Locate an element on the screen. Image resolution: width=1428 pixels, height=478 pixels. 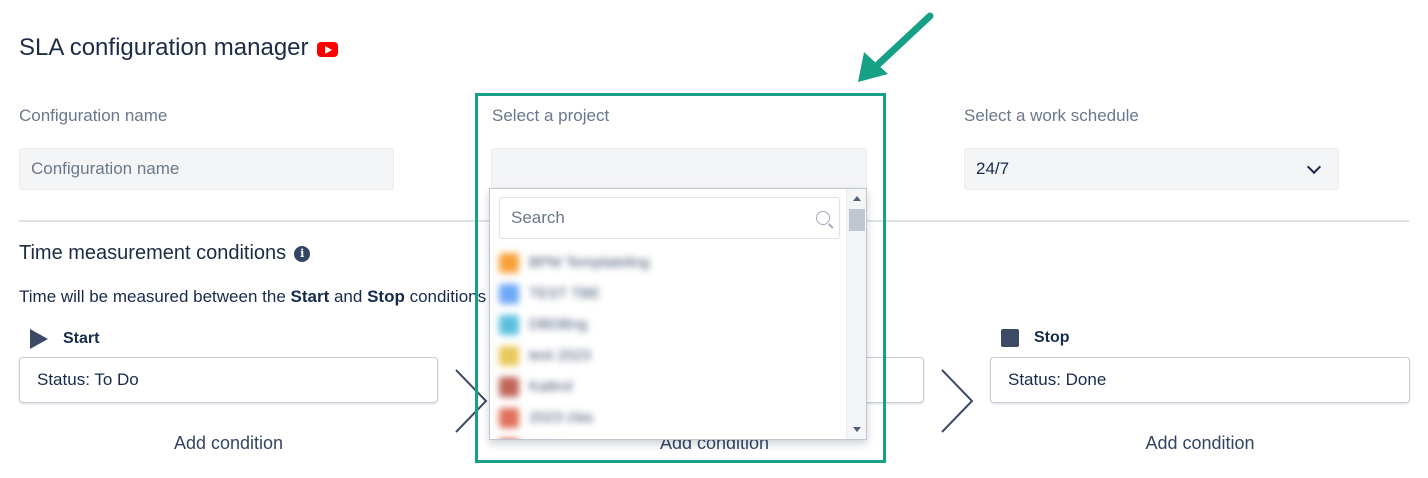
stop-header: Stop is located at coordinates (1035, 338).